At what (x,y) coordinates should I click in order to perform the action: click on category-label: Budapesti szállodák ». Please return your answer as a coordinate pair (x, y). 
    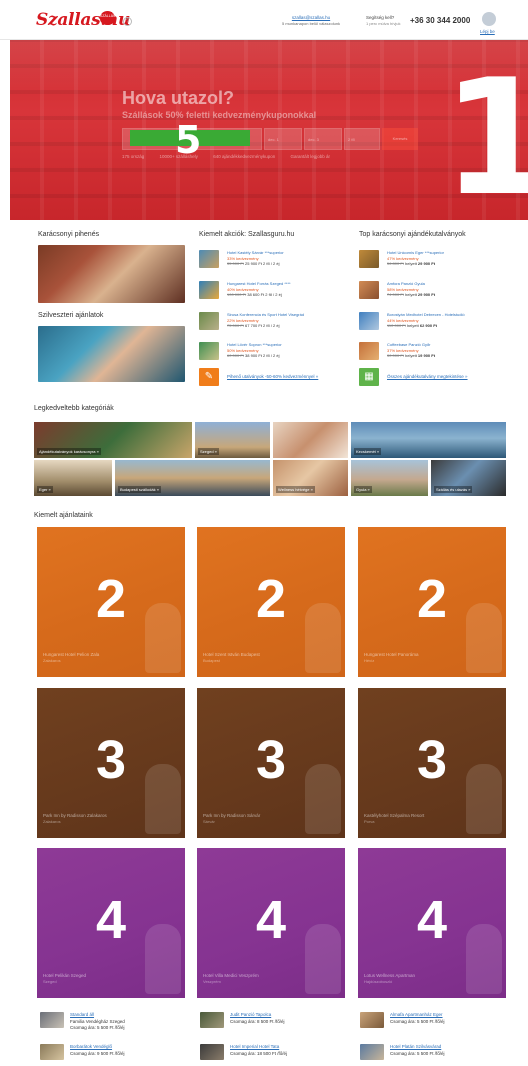
    Looking at the image, I should click on (139, 489).